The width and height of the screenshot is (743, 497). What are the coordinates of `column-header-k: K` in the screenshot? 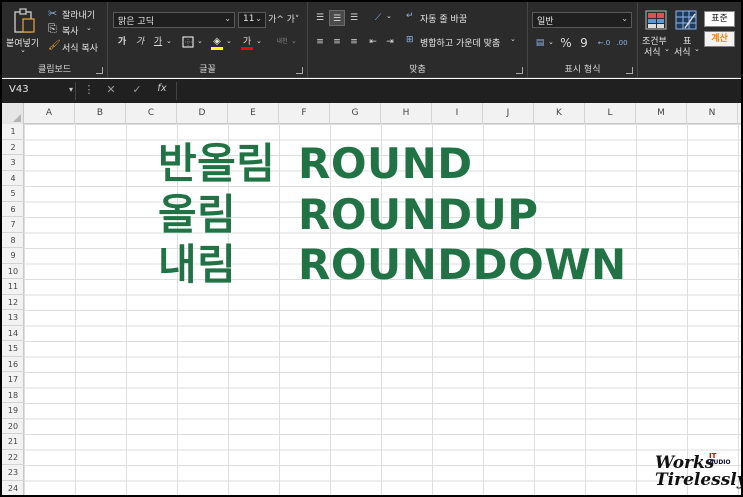 It's located at (559, 113).